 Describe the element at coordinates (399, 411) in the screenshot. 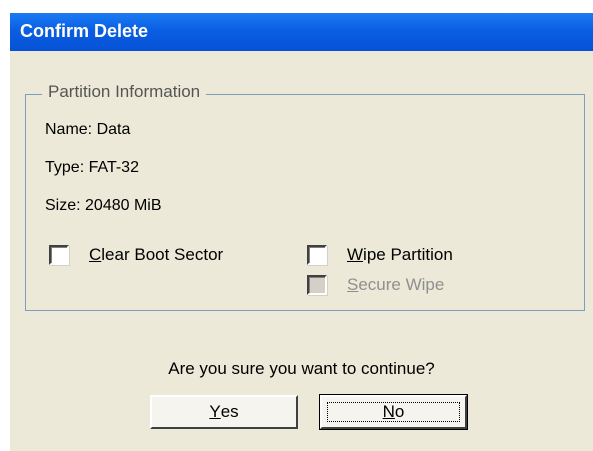

I see `no-button-label-rest: o` at that location.